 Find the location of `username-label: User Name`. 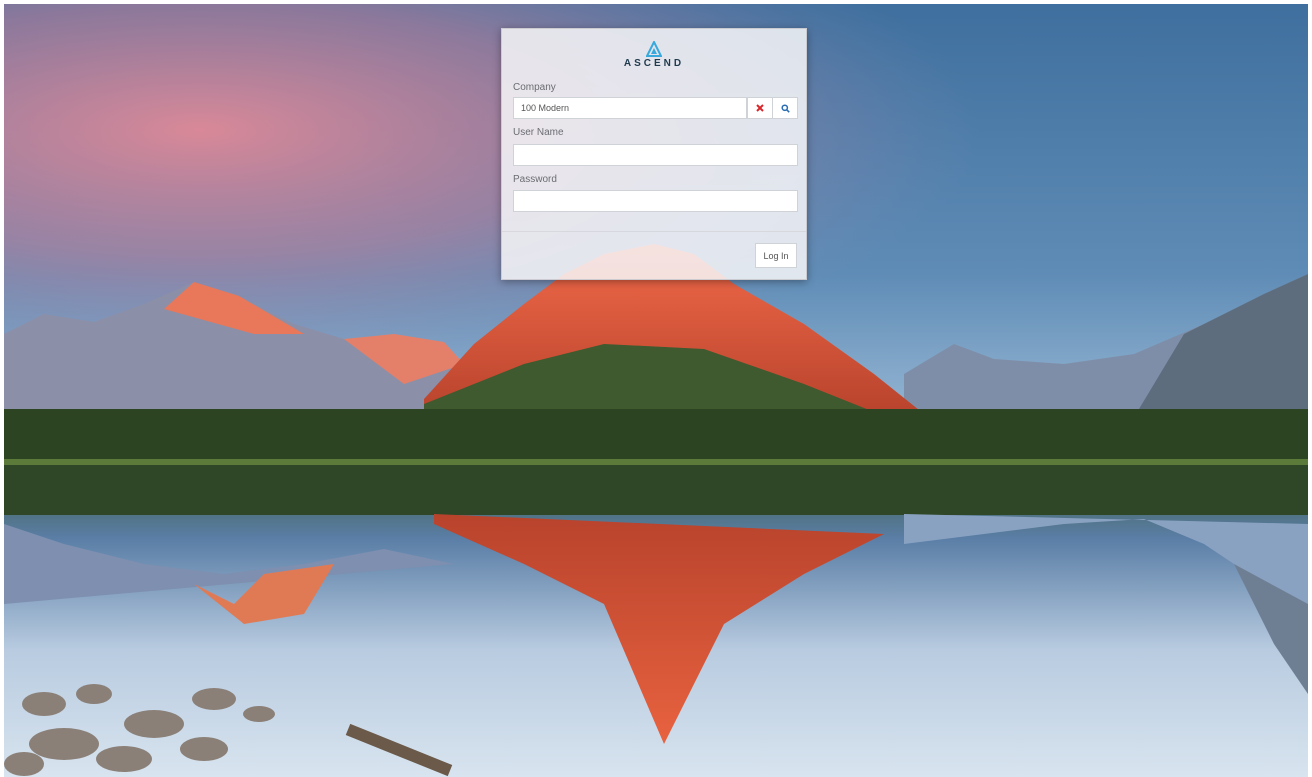

username-label: User Name is located at coordinates (538, 132).